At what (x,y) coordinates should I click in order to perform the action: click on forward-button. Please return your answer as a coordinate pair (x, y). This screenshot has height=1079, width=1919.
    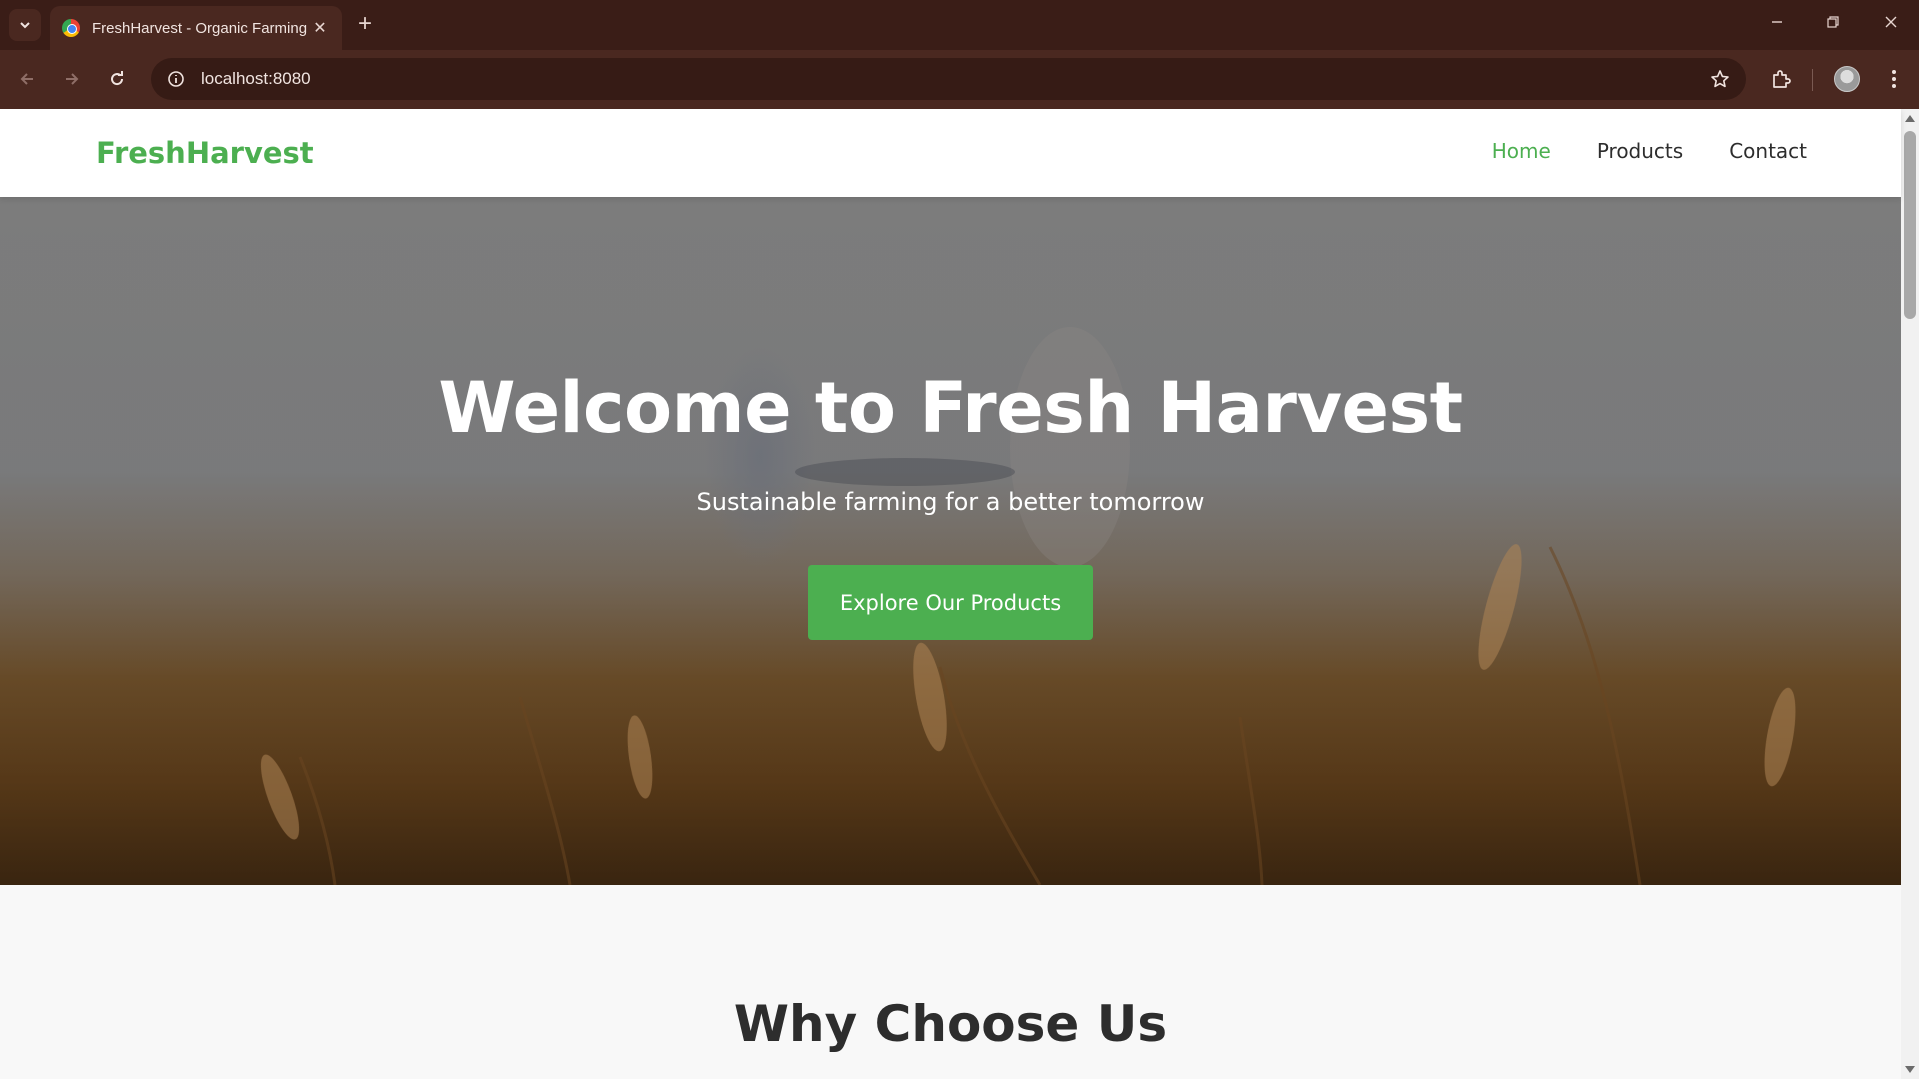
    Looking at the image, I should click on (72, 79).